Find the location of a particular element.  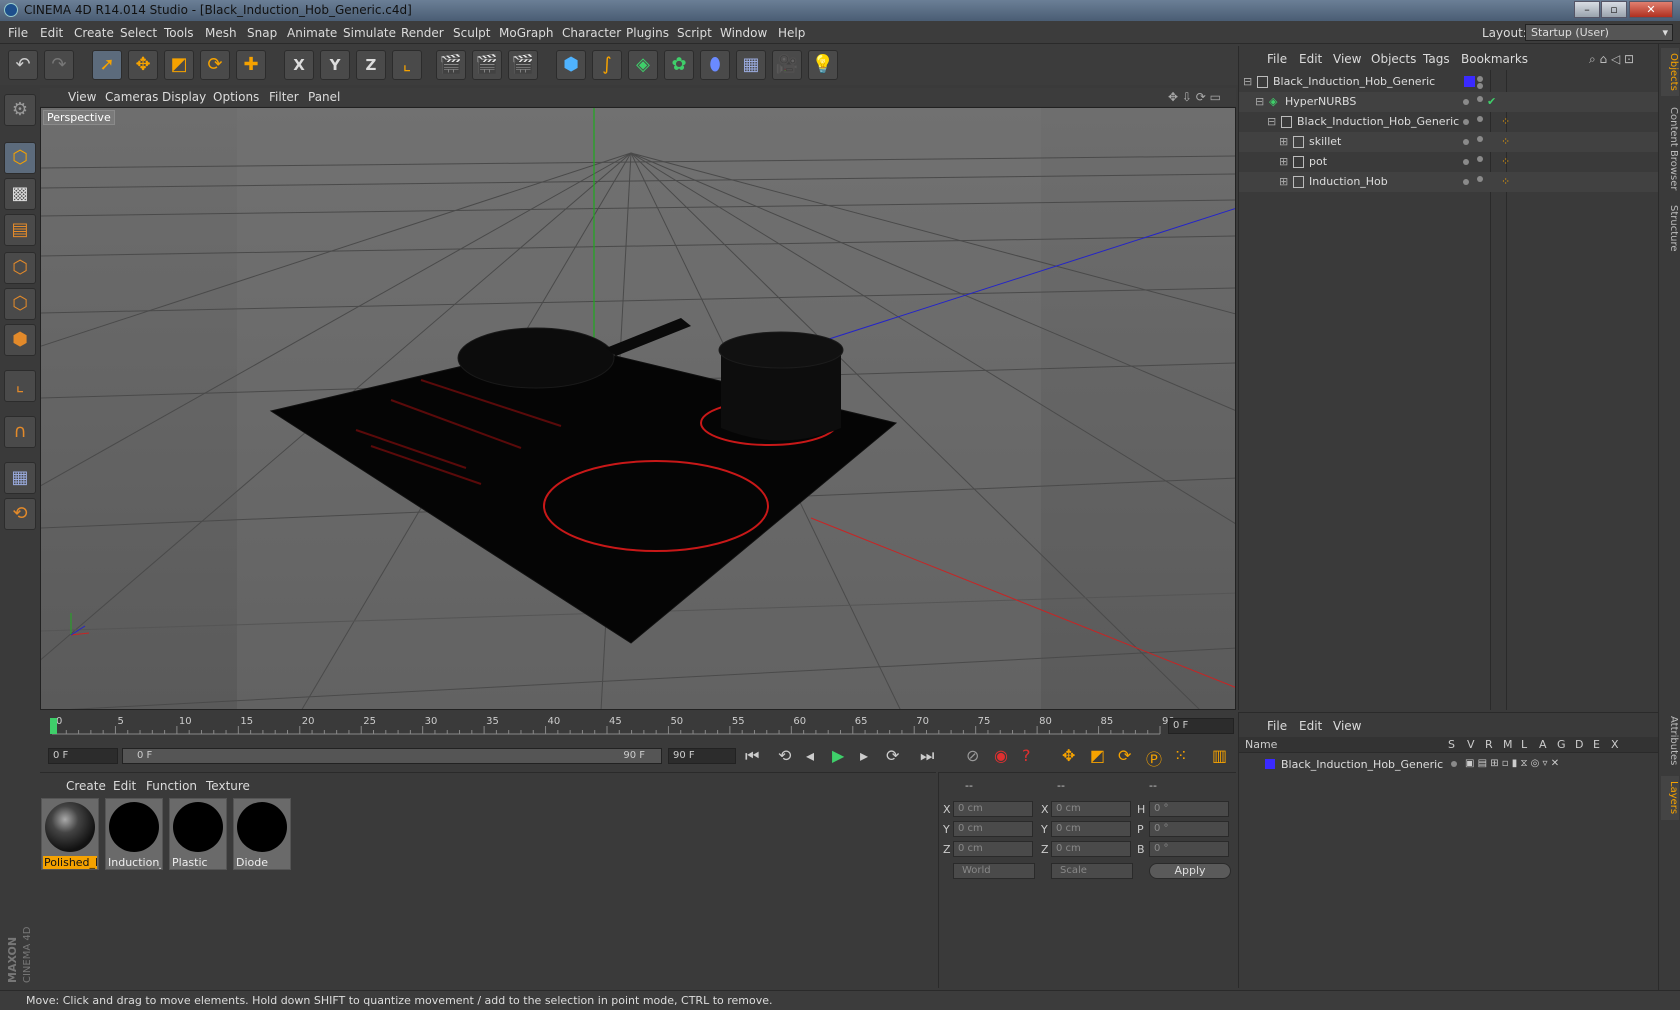

menu-character: Character is located at coordinates (591, 33).